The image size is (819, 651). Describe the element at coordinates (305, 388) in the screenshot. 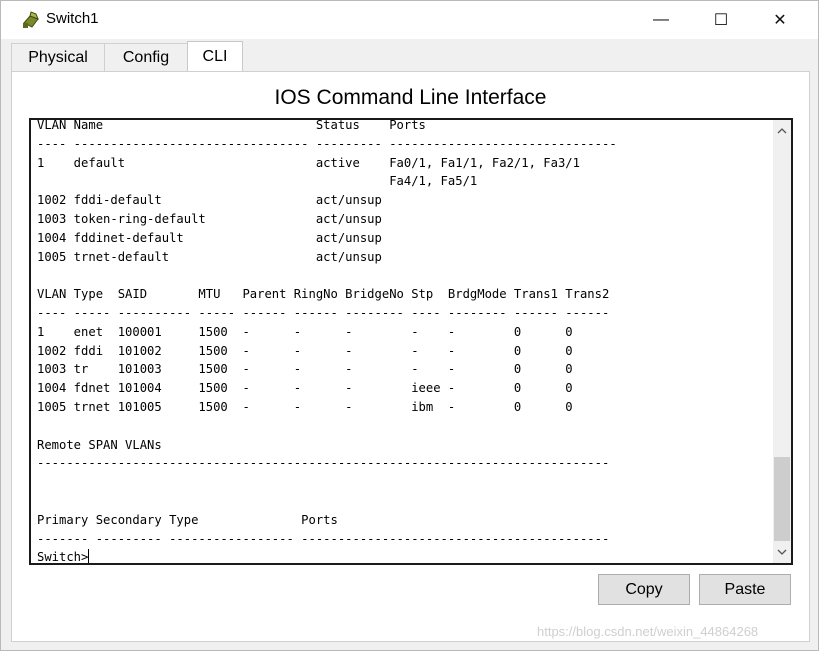

I see `terminal-line: 1004 fdnet 101004 1500 - - - ieee - 0 0` at that location.